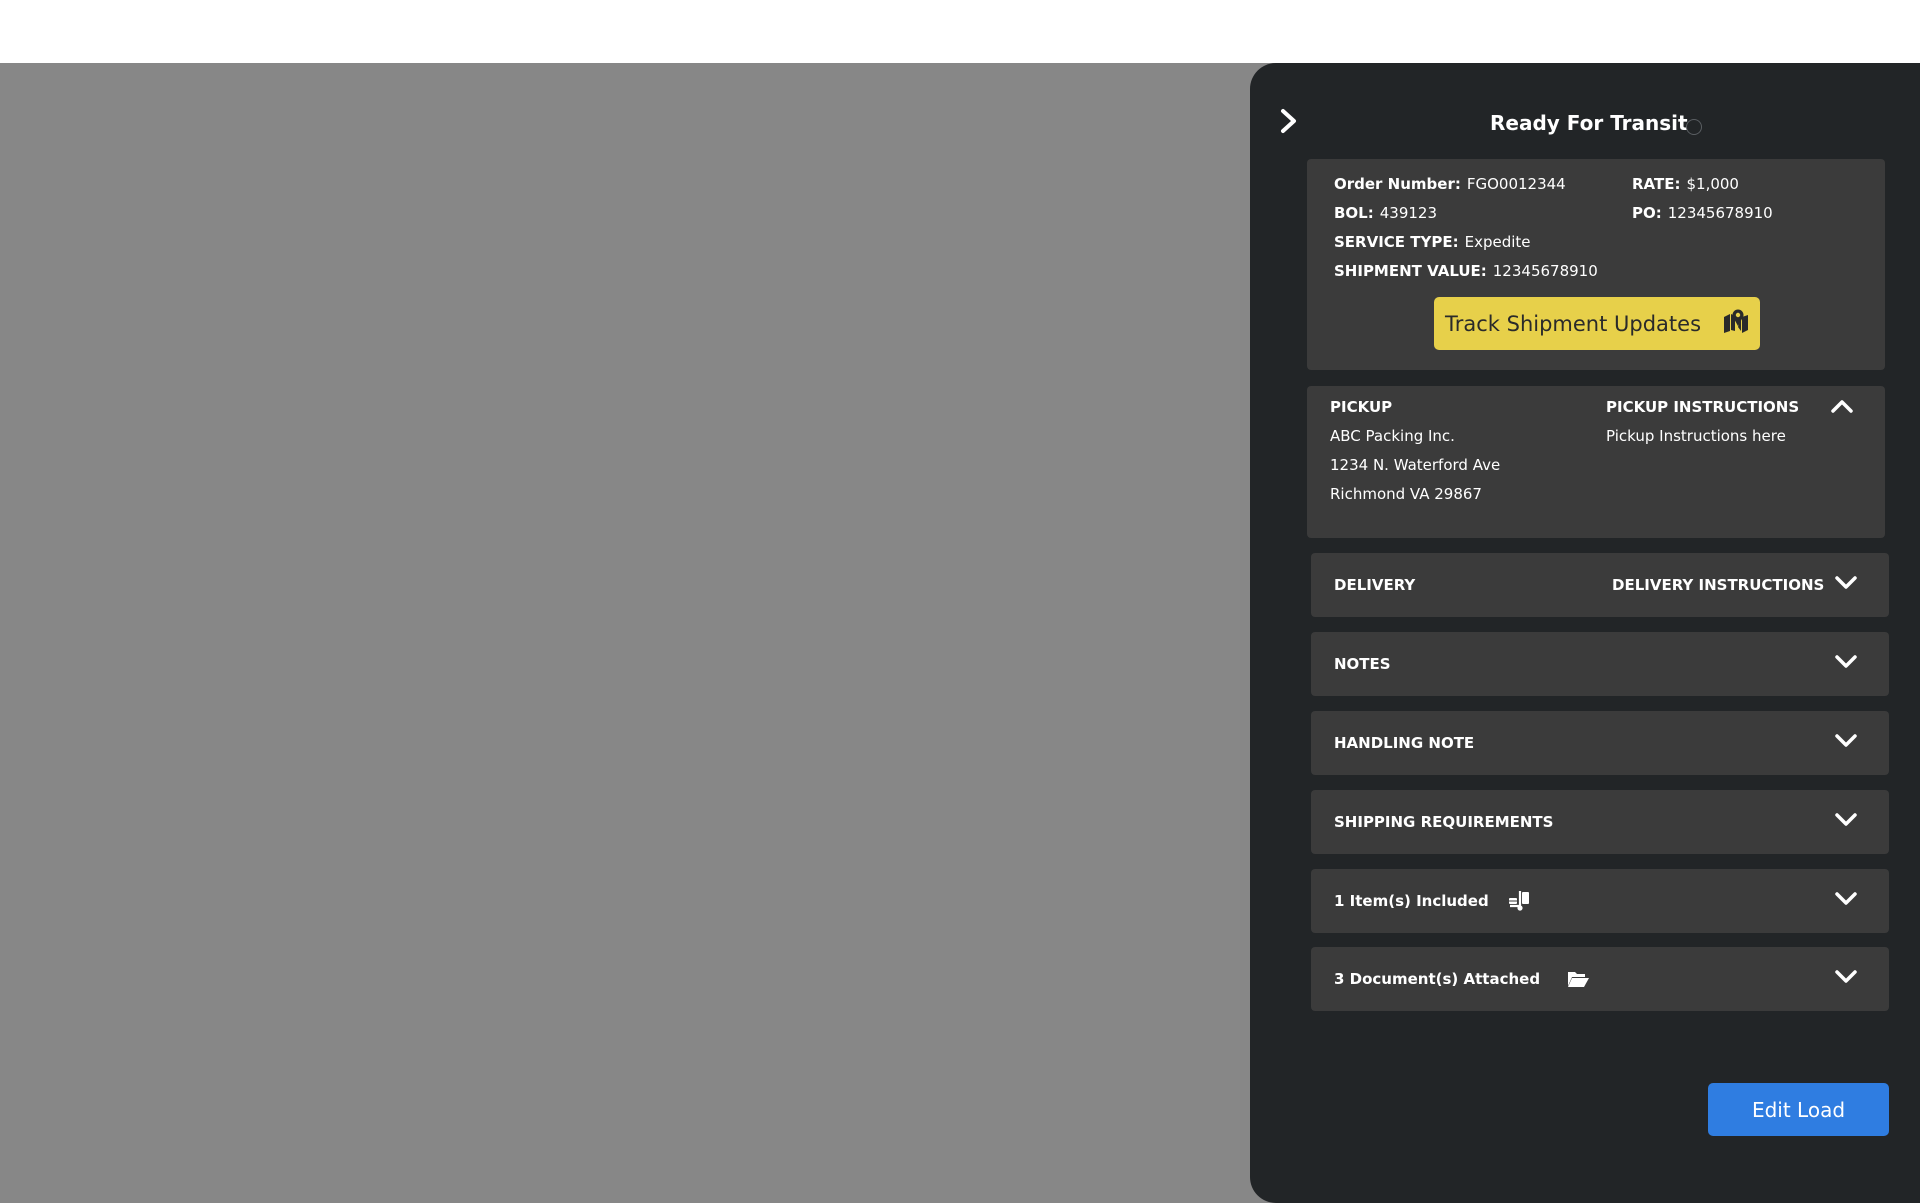  I want to click on delivery-expand-toggle, so click(1846, 585).